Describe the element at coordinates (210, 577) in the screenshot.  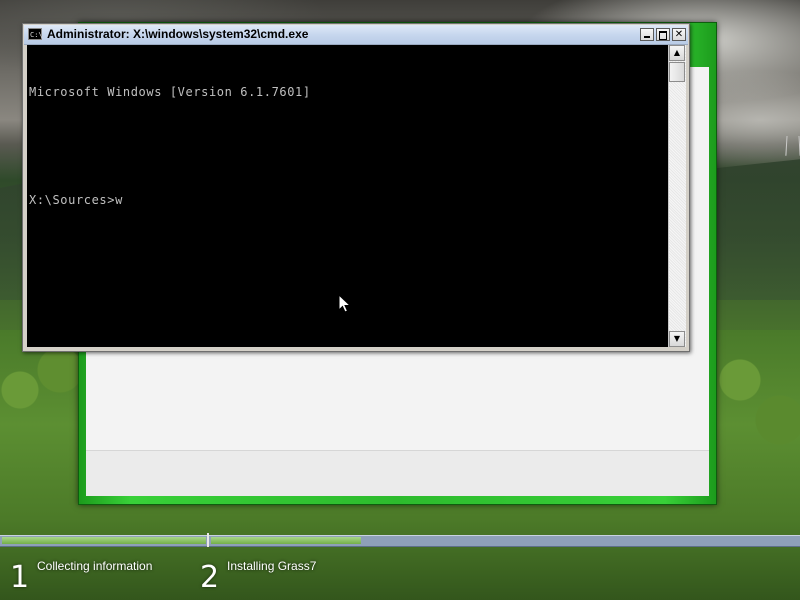
I see `step-number-2: 2` at that location.